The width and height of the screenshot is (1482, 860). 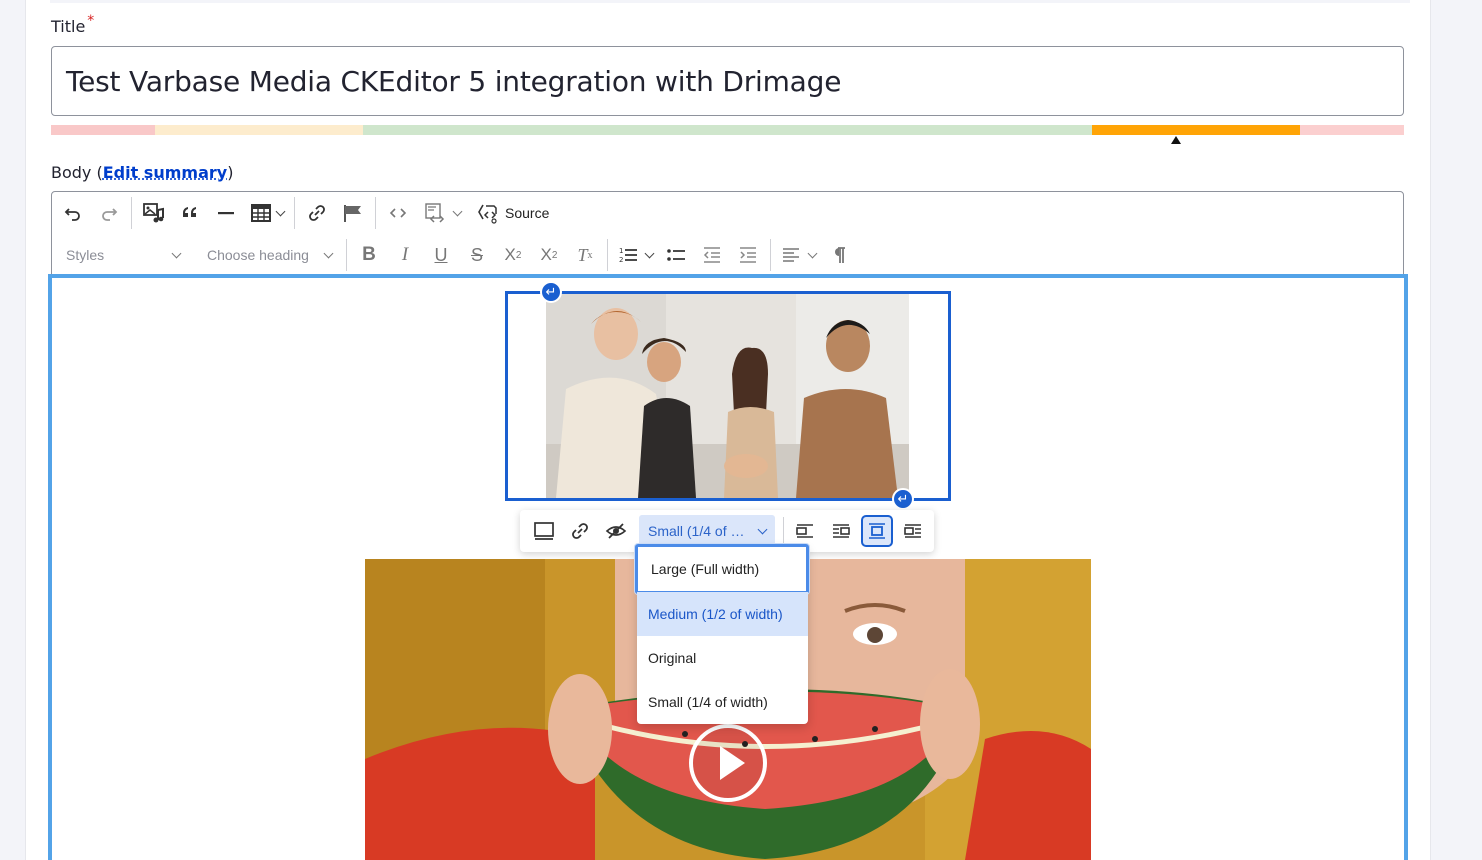 What do you see at coordinates (398, 213) in the screenshot?
I see `code-icon` at bounding box center [398, 213].